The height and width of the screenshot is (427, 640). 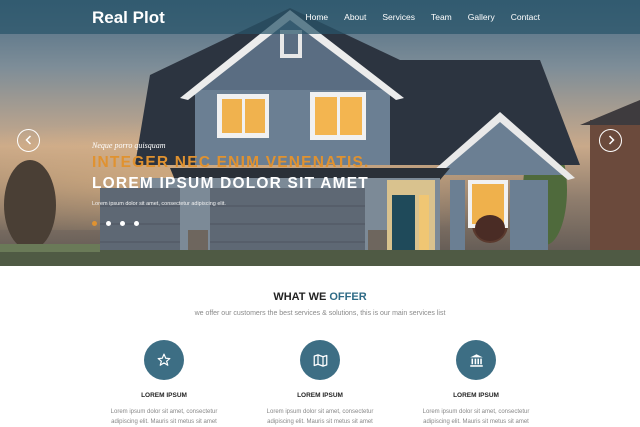 I want to click on map-icon, so click(x=320, y=360).